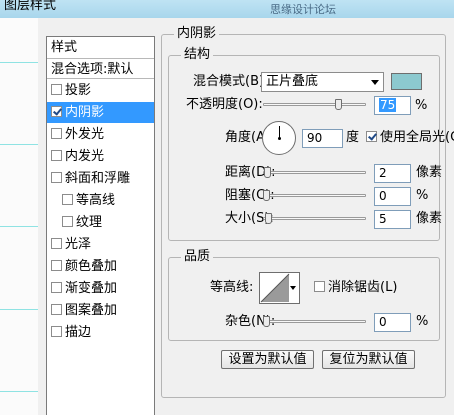 The height and width of the screenshot is (415, 454). What do you see at coordinates (267, 359) in the screenshot?
I see `make-default-button: 设置为默认值` at bounding box center [267, 359].